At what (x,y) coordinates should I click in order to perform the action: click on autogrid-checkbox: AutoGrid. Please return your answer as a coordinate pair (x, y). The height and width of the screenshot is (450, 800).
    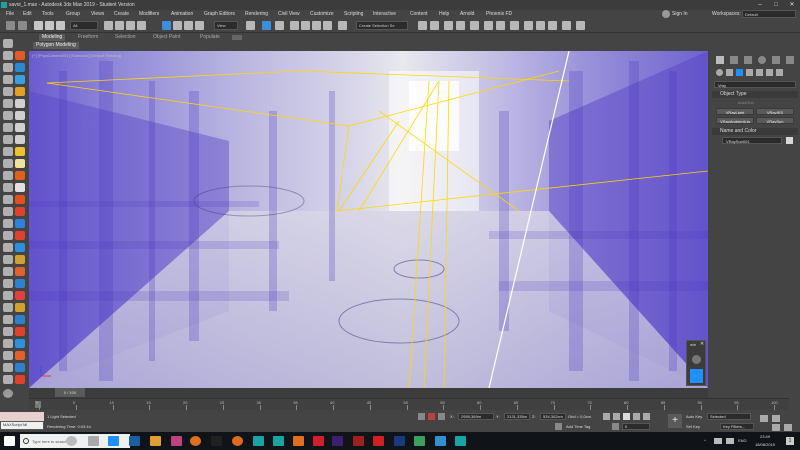
    Looking at the image, I should click on (746, 102).